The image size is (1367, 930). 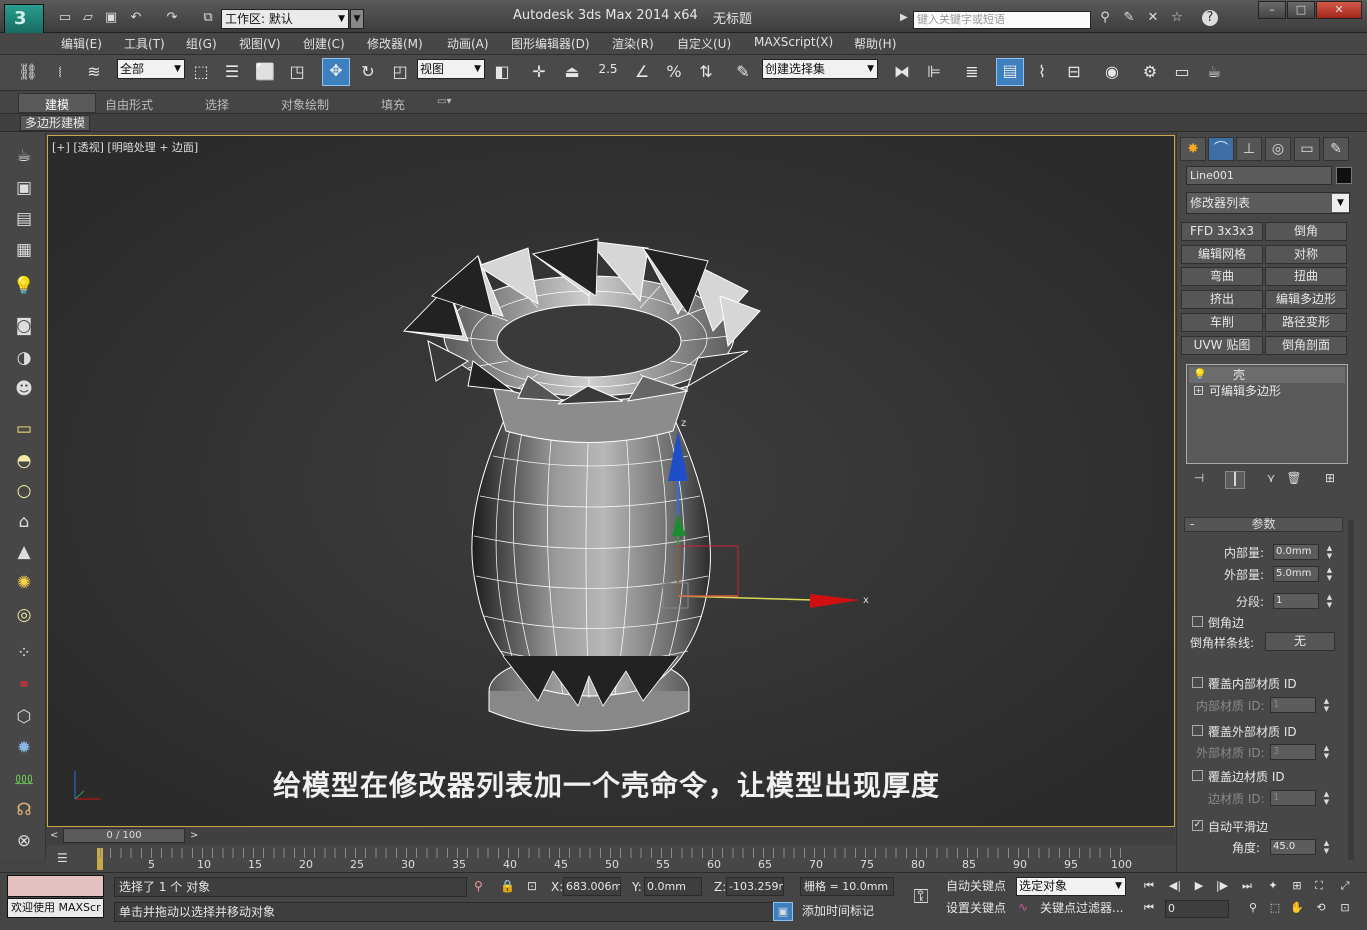 I want to click on mod-btn-edit-poly: 编辑多边形, so click(x=1306, y=299).